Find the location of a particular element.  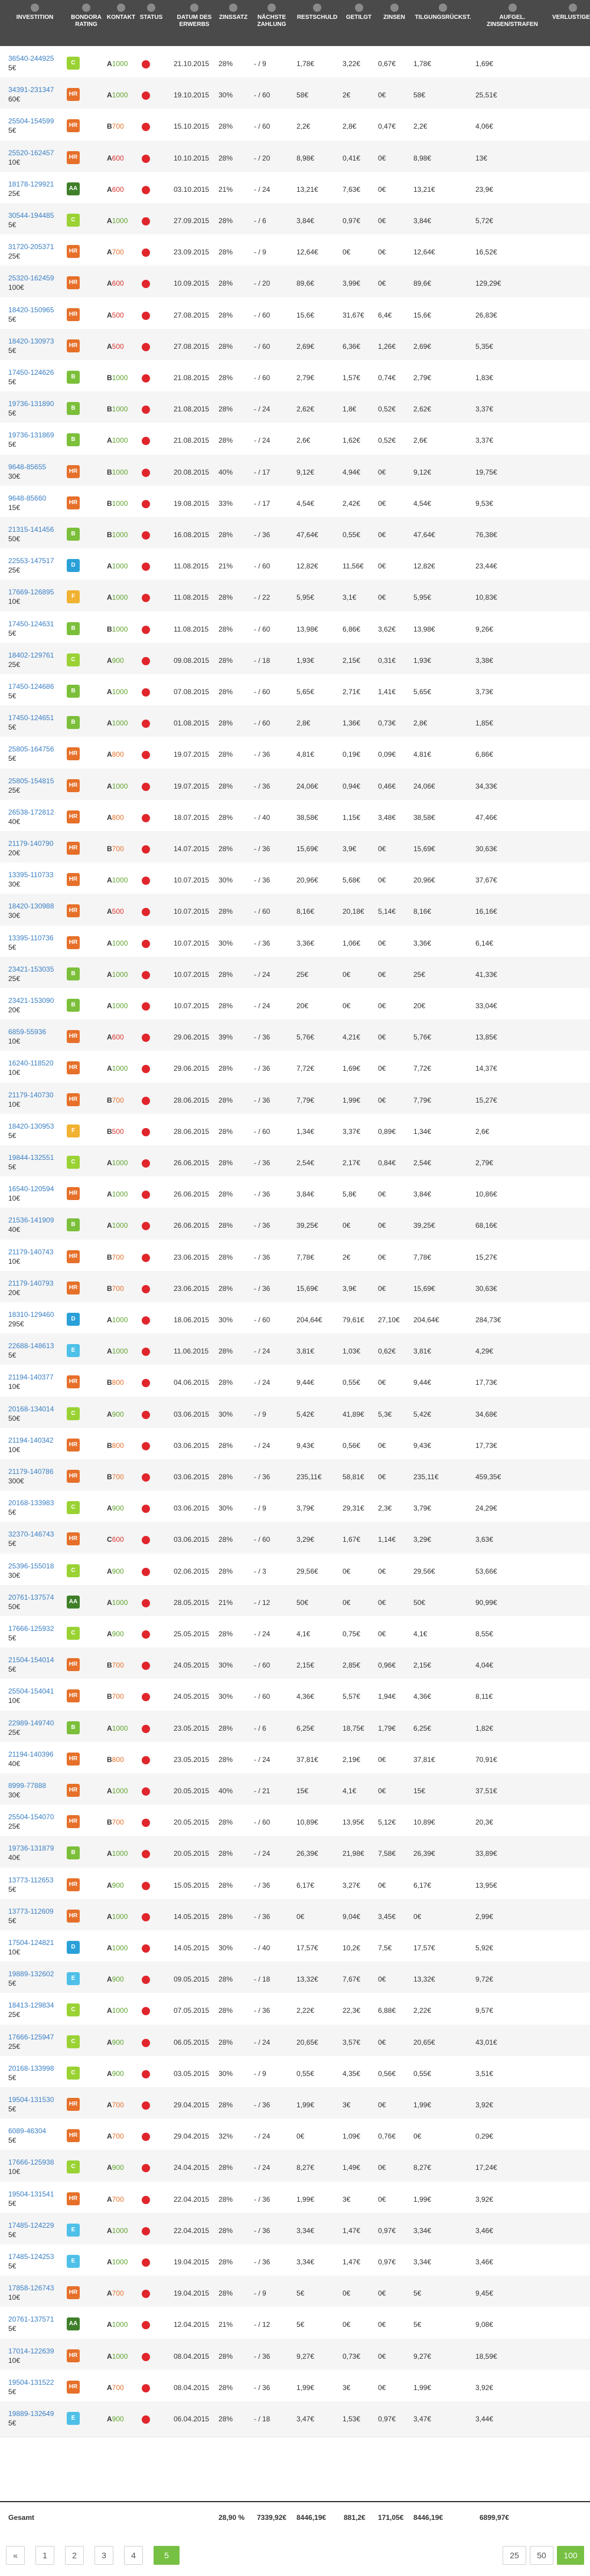

loan-id-link: 36540-244925 is located at coordinates (31, 58).